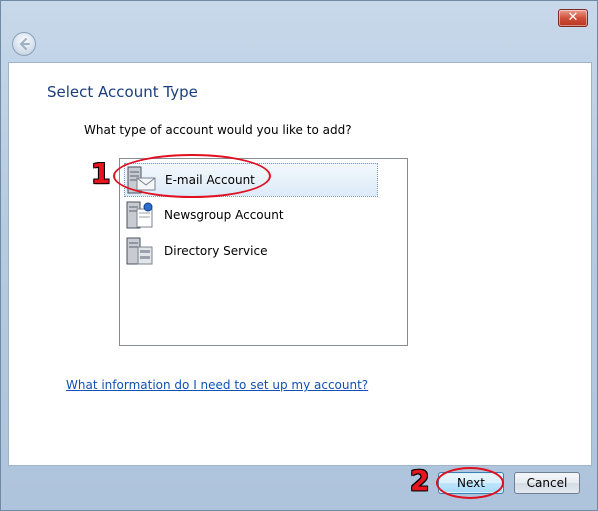 The width and height of the screenshot is (598, 511). What do you see at coordinates (470, 483) in the screenshot?
I see `step-2-highlight-ellipse` at bounding box center [470, 483].